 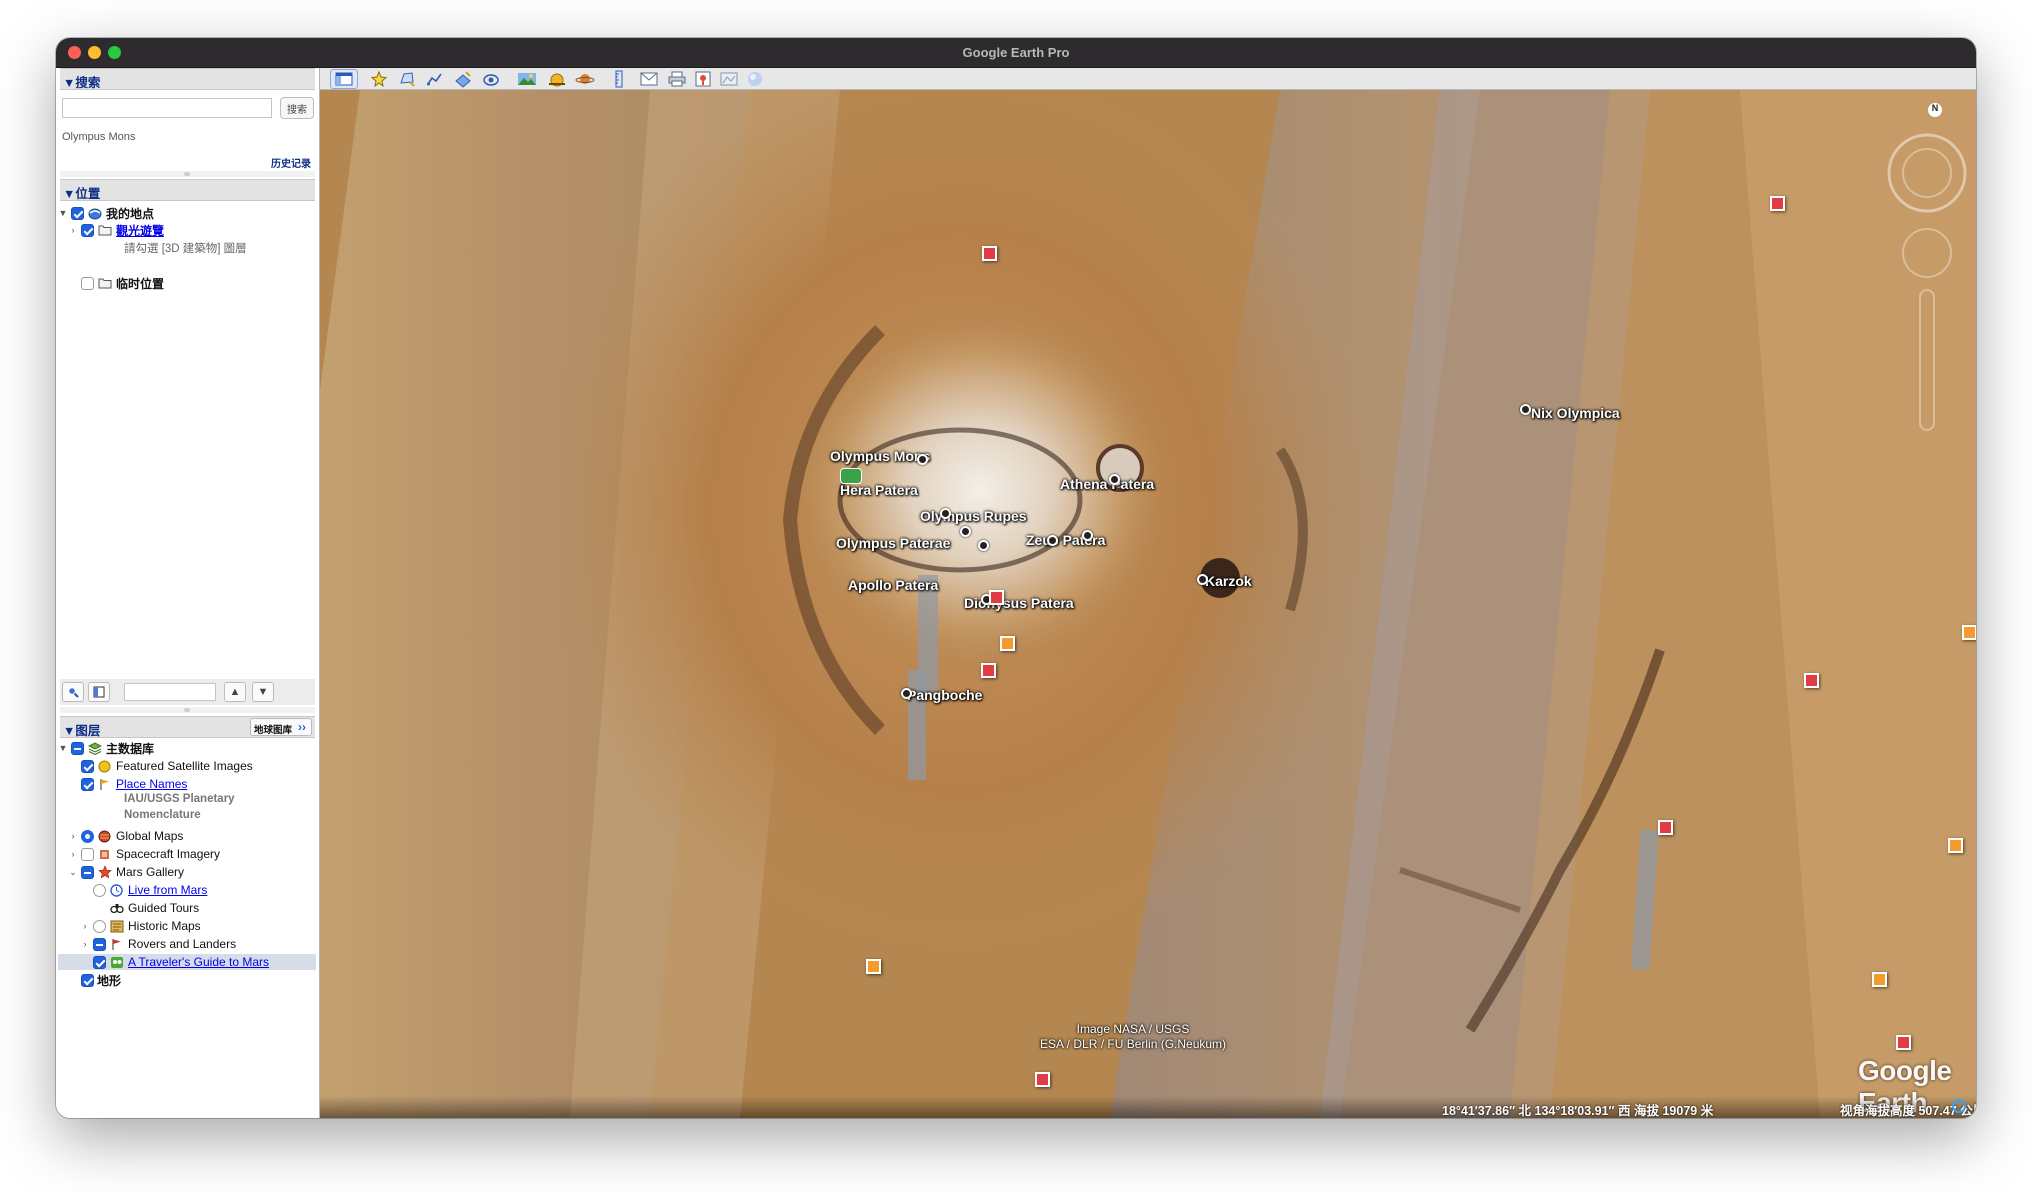 What do you see at coordinates (585, 79) in the screenshot?
I see `planets-button` at bounding box center [585, 79].